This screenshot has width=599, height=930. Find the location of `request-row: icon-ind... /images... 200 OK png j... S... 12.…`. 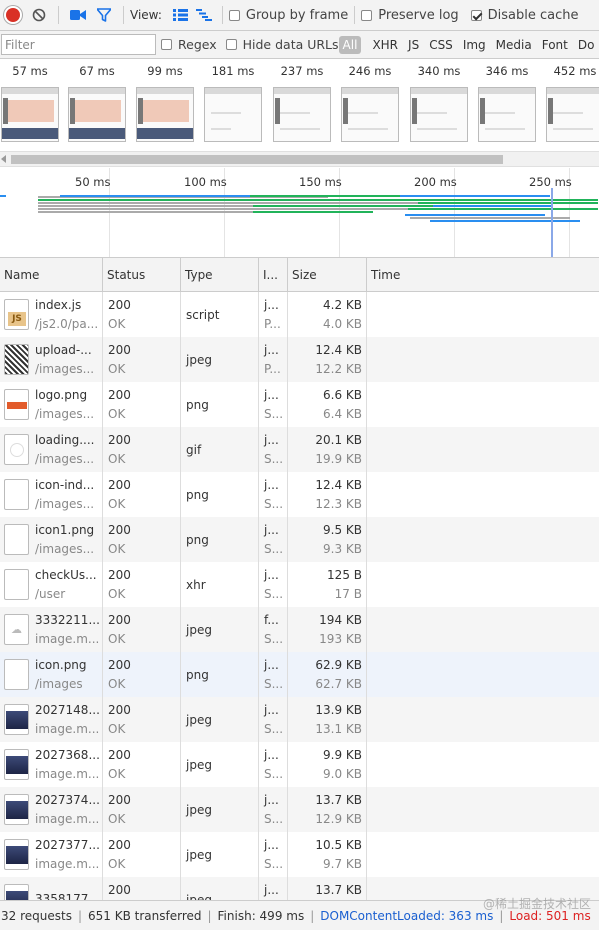

request-row: icon-ind... /images... 200 OK png j... S... 12.… is located at coordinates (299, 494).